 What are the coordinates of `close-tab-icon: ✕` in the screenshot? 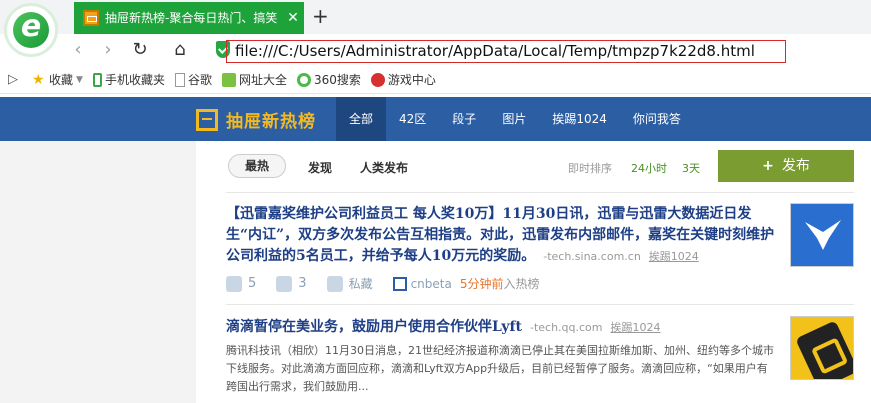 It's located at (293, 18).